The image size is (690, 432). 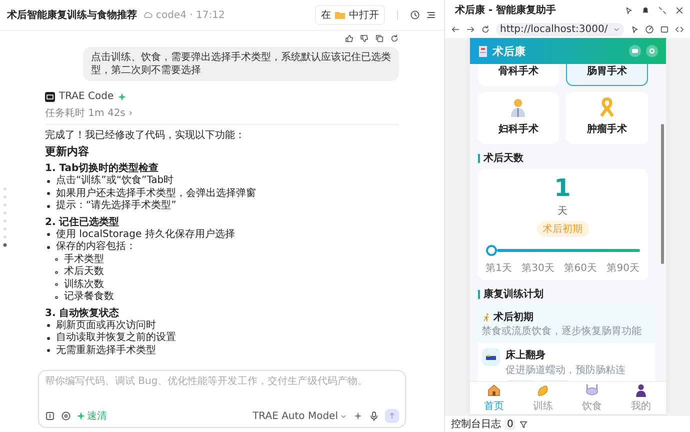 What do you see at coordinates (145, 135) in the screenshot?
I see `reply-intro: 完成了！我已经修改了代码，实现以下功能：` at bounding box center [145, 135].